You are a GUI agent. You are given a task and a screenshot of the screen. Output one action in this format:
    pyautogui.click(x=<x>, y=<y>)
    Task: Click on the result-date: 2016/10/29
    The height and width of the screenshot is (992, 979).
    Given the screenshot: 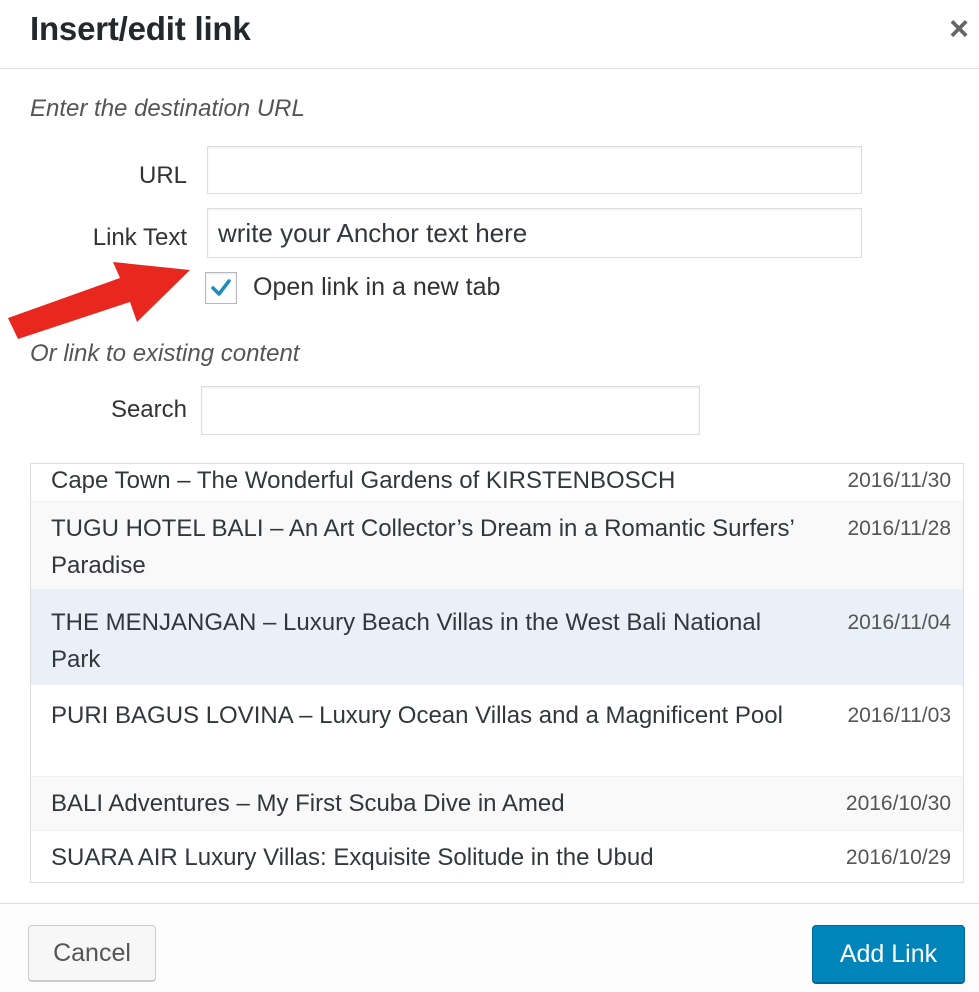 What is the action you would take?
    pyautogui.click(x=898, y=857)
    